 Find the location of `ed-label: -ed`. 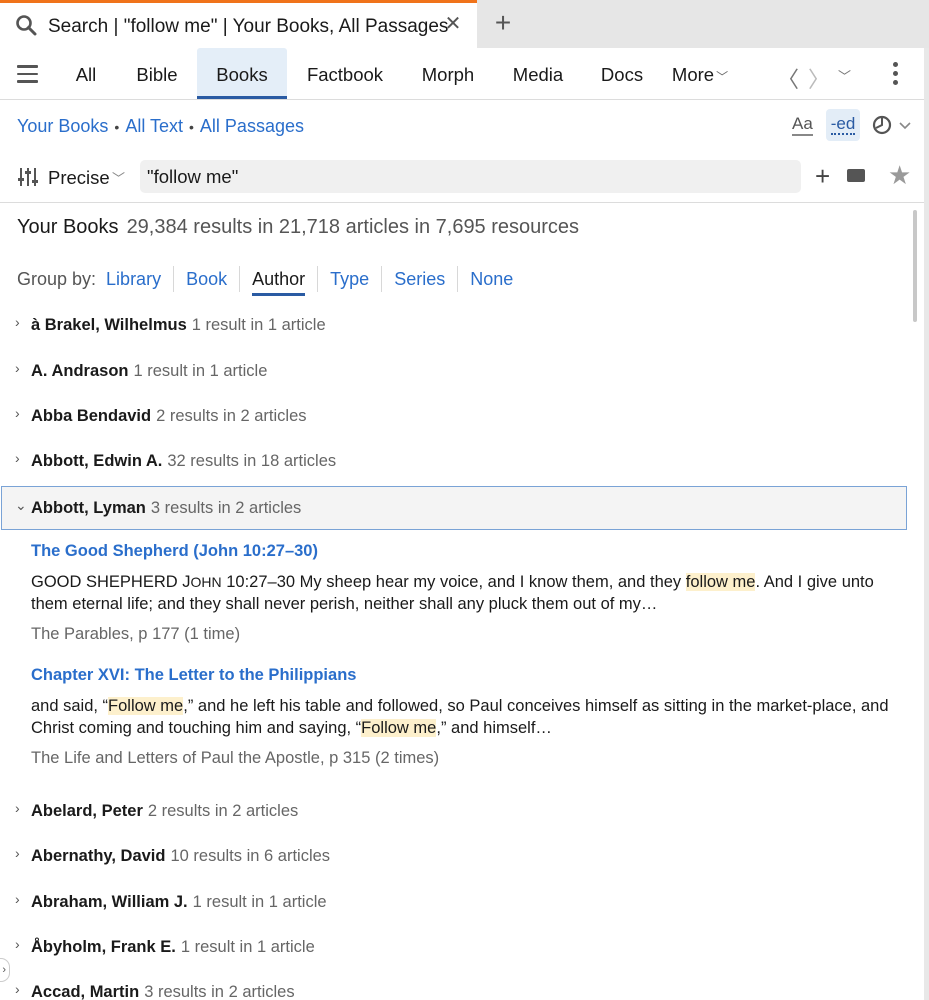

ed-label: -ed is located at coordinates (843, 124).